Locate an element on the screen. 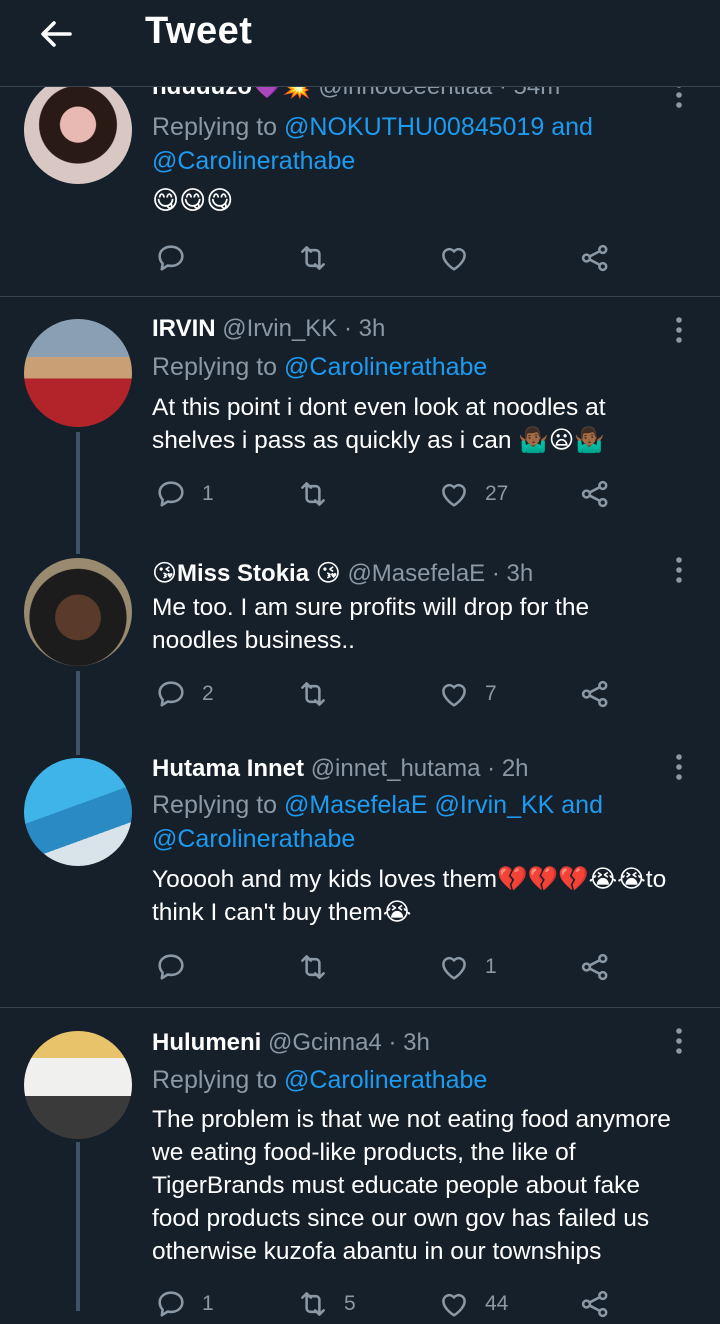  tweet-author-line: Hulumeni @Gcinna4 · 3h is located at coordinates (291, 1043).